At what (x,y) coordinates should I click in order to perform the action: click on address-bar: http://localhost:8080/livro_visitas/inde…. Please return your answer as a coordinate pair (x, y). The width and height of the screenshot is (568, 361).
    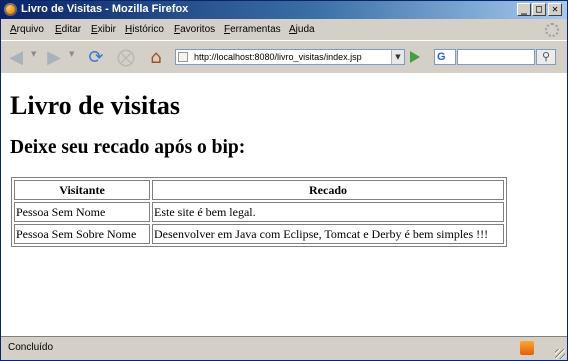
    Looking at the image, I should click on (290, 57).